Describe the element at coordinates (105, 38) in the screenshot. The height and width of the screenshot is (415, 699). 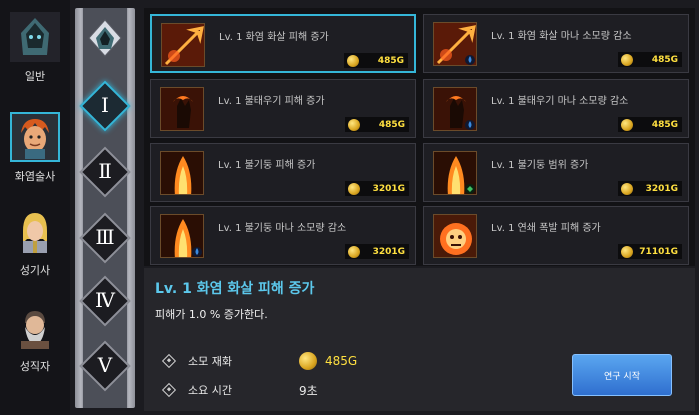
I see `hooded-emblem-icon` at that location.